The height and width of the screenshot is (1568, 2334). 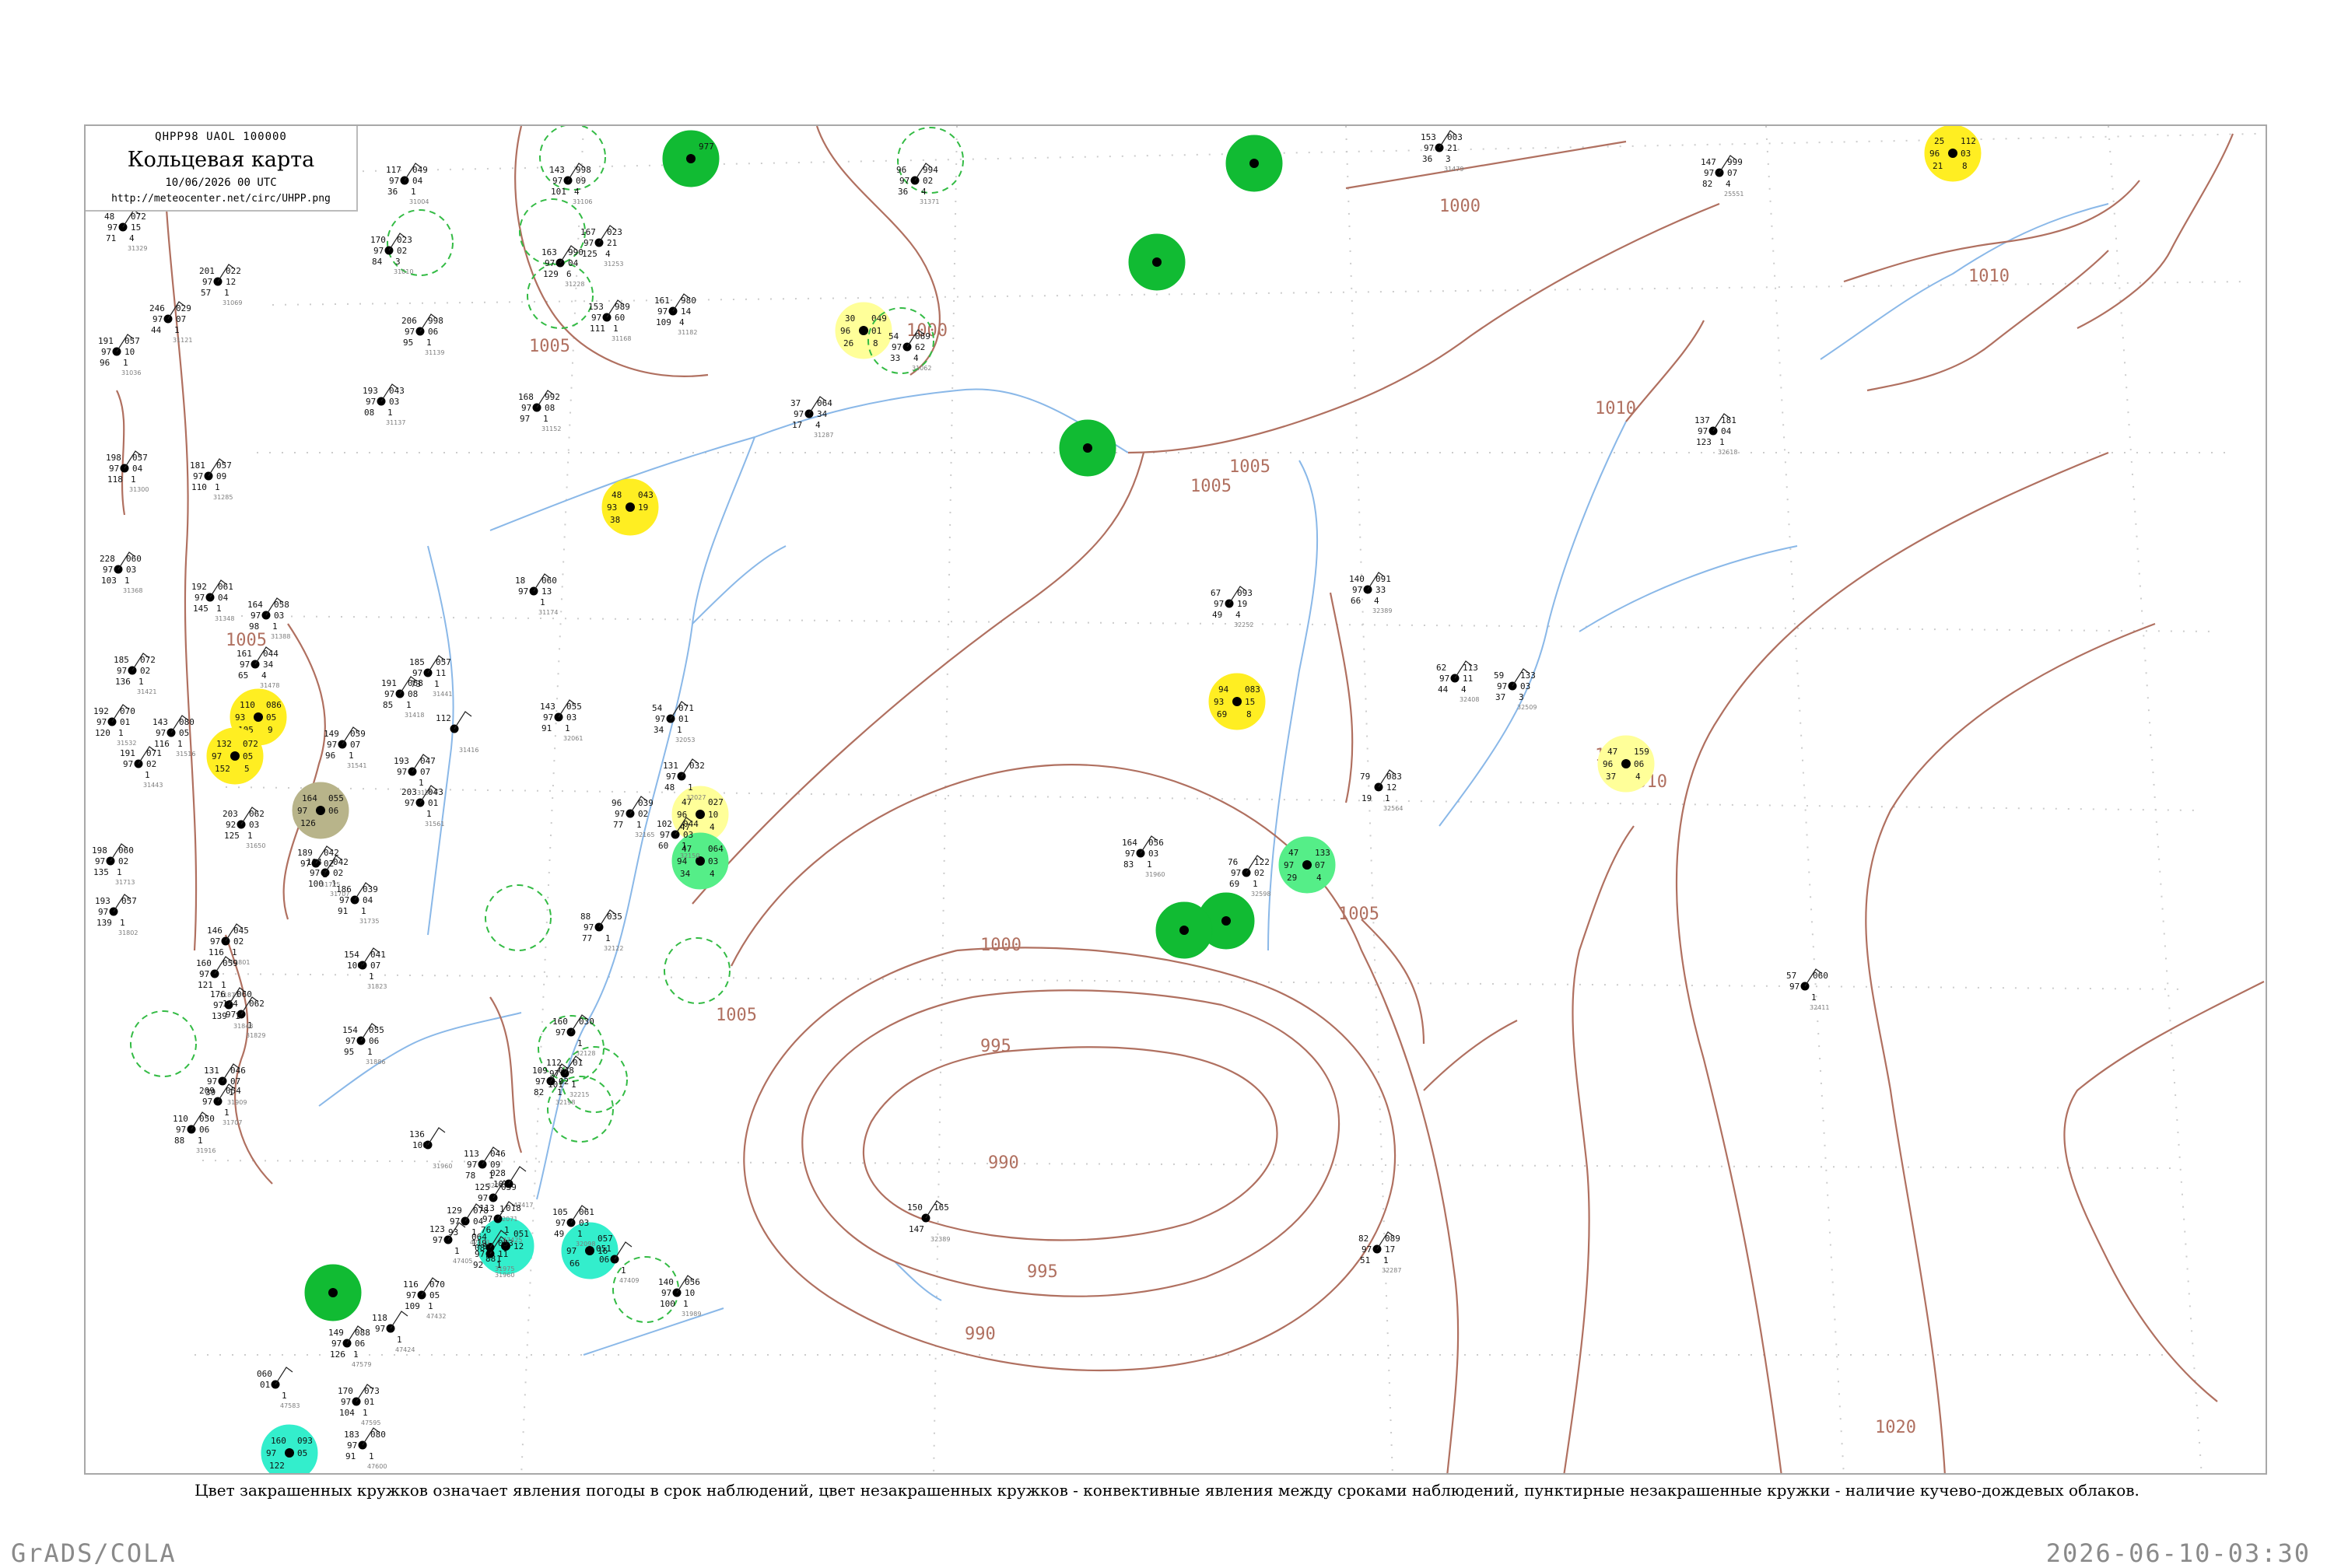 What do you see at coordinates (1704, 442) in the screenshot?
I see `dewpoint: 123` at bounding box center [1704, 442].